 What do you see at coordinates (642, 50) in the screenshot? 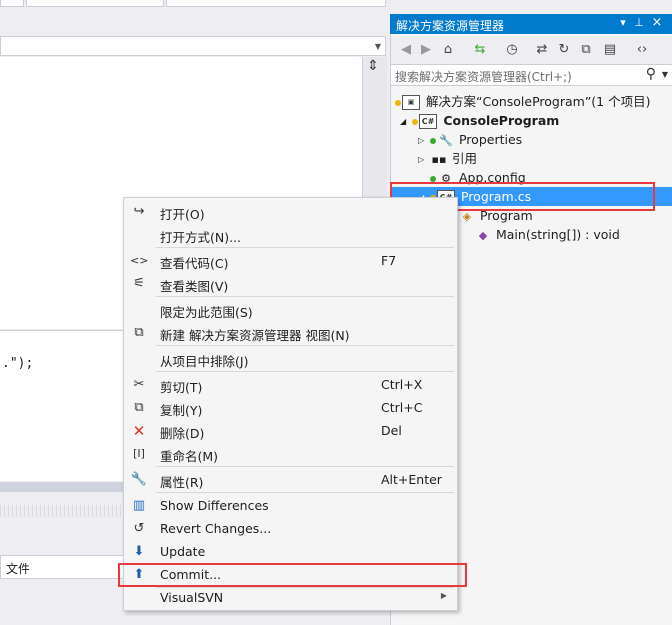
I see `view-code-icon: ‹›` at bounding box center [642, 50].